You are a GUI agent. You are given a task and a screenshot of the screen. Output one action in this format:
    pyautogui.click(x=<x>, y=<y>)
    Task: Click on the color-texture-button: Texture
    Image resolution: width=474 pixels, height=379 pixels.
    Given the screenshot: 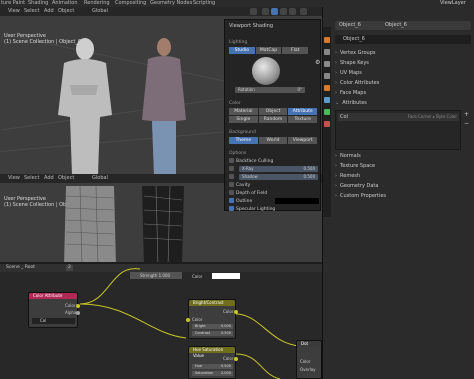 What is the action you would take?
    pyautogui.click(x=303, y=119)
    